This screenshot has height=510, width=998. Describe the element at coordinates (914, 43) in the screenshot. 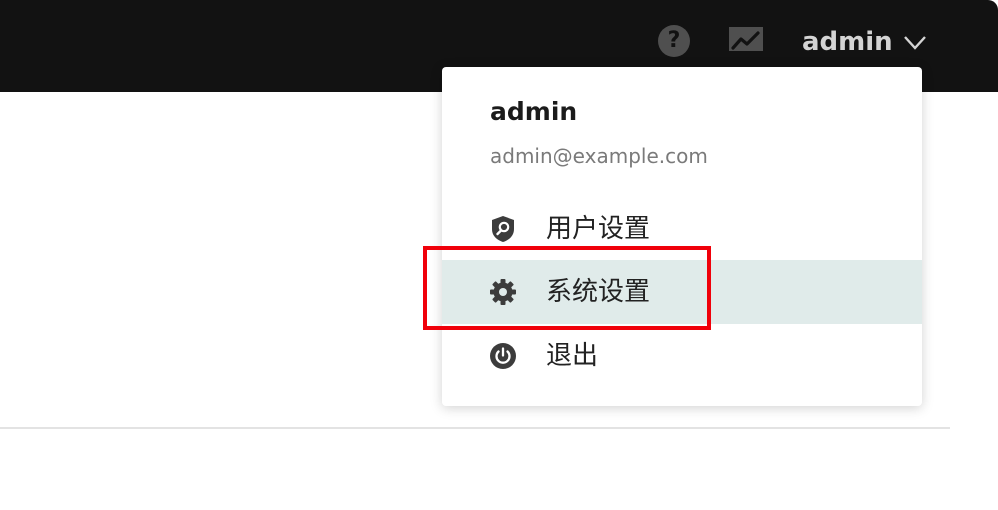

I see `chevron-down-icon` at that location.